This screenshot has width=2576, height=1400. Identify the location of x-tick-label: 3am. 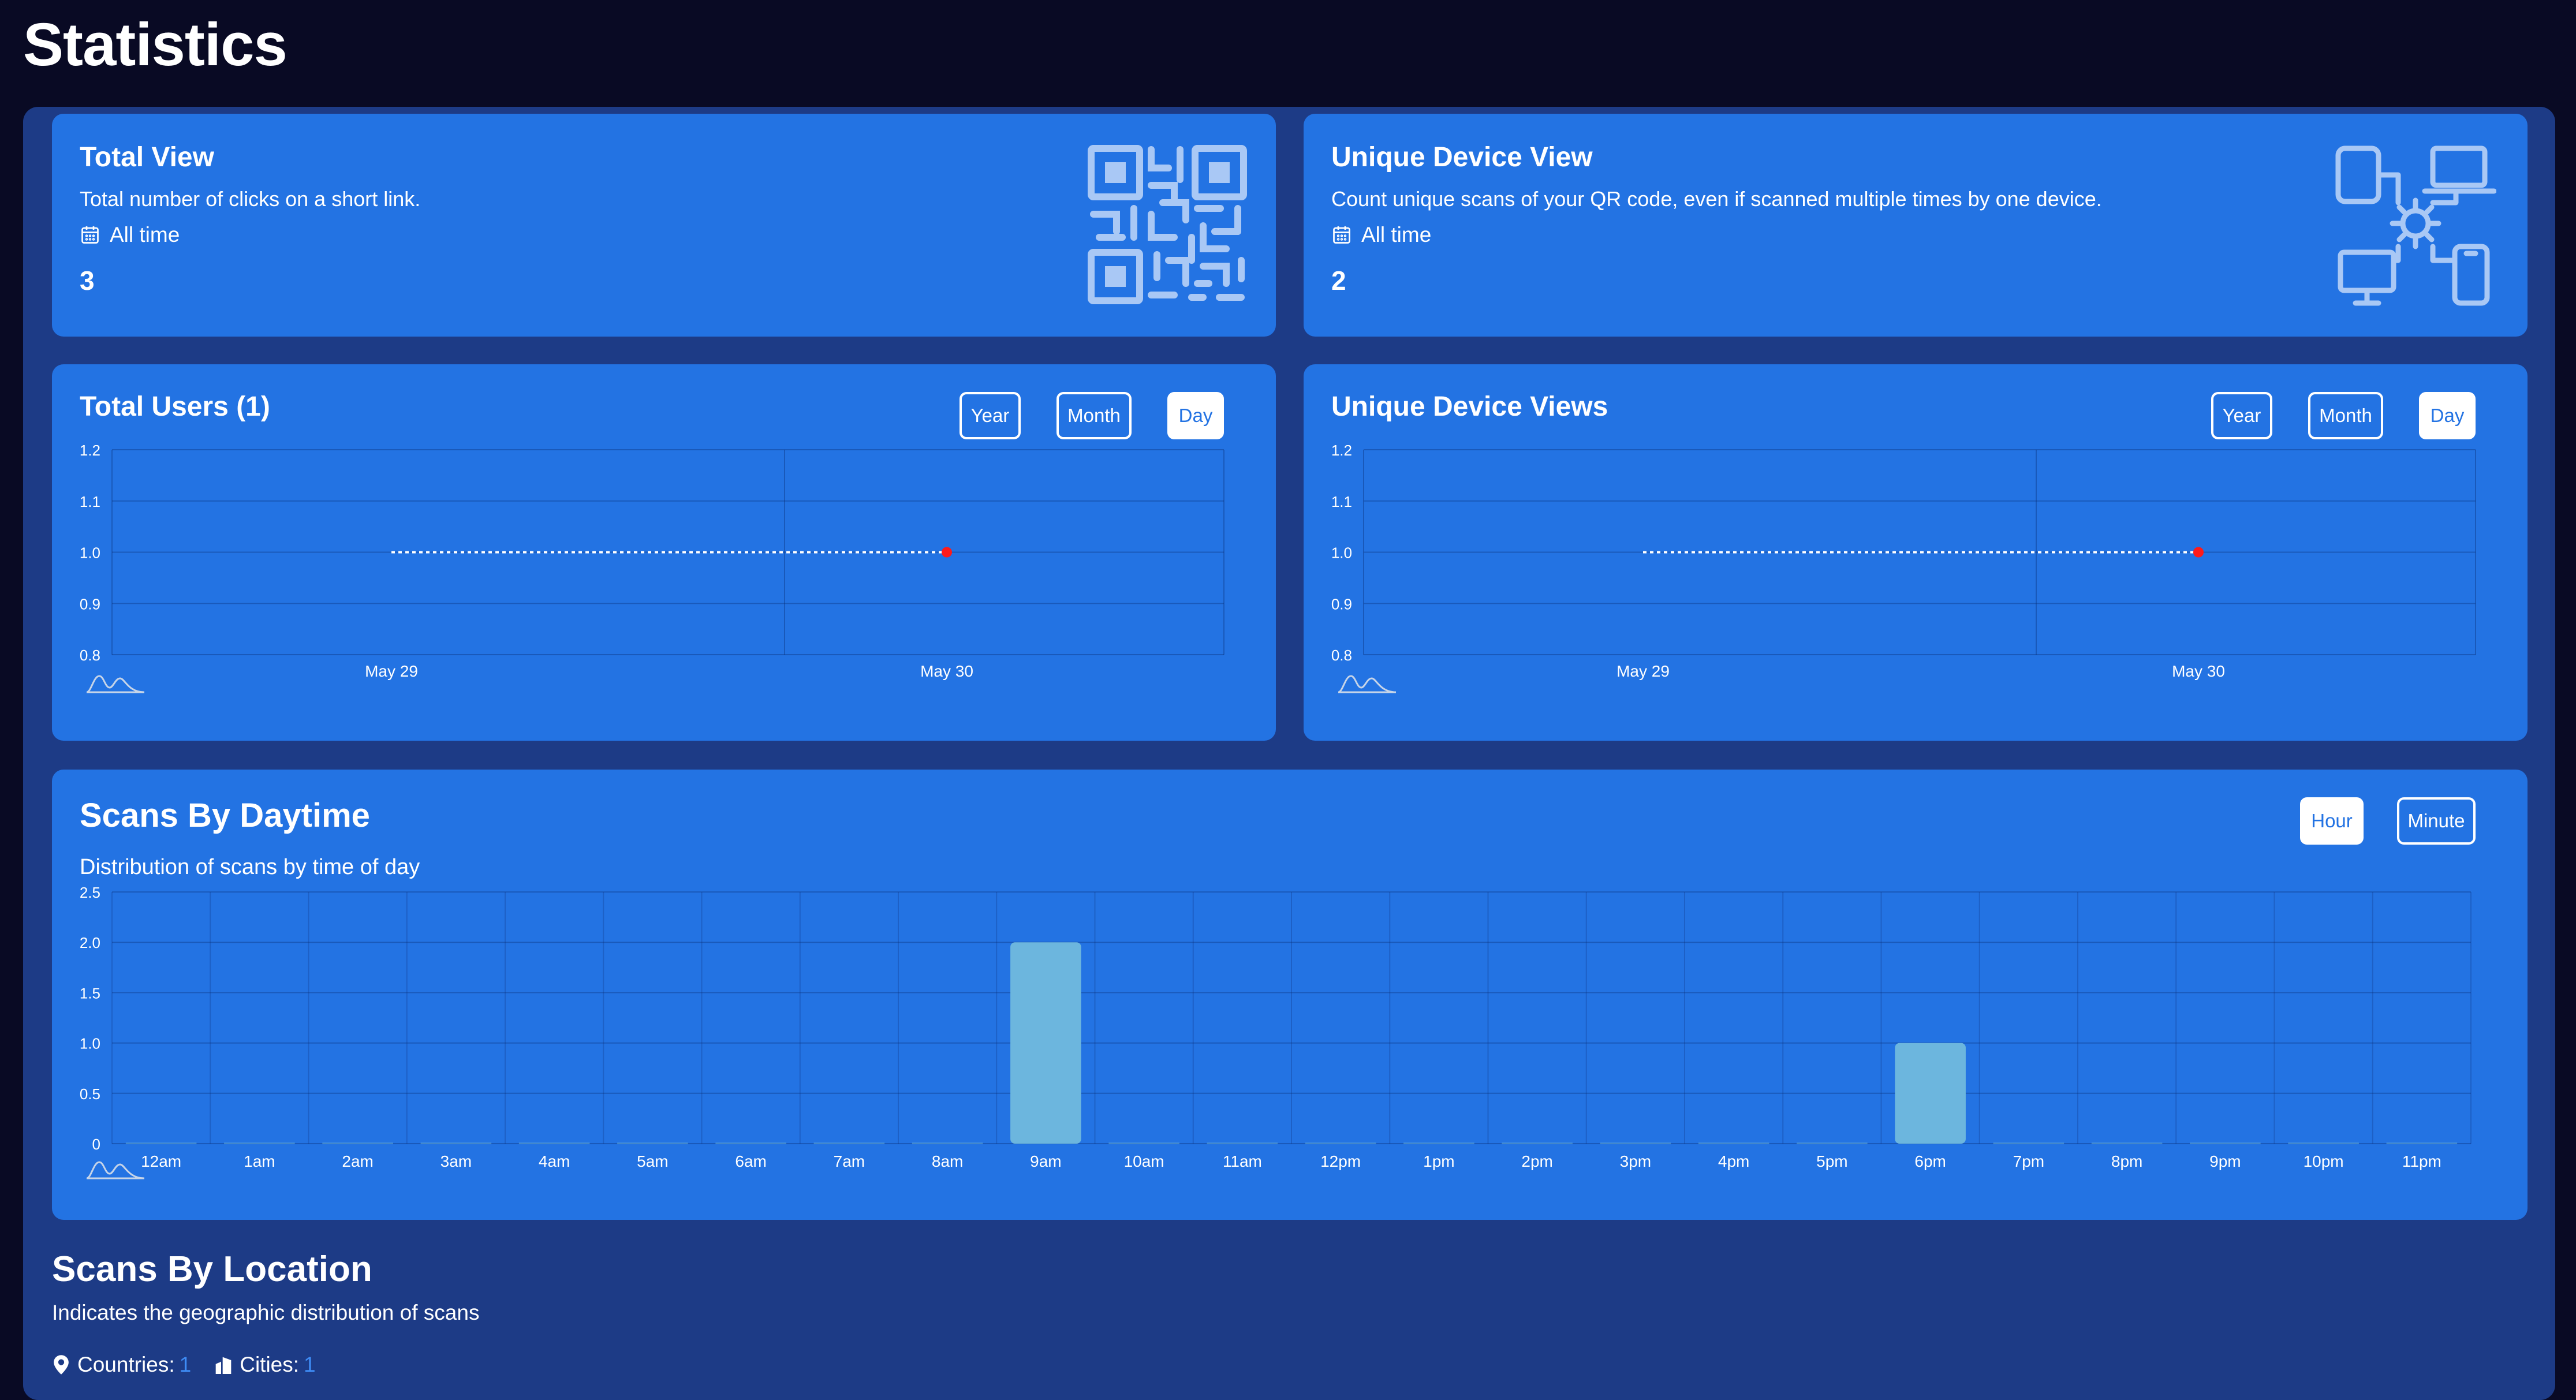
(456, 1161).